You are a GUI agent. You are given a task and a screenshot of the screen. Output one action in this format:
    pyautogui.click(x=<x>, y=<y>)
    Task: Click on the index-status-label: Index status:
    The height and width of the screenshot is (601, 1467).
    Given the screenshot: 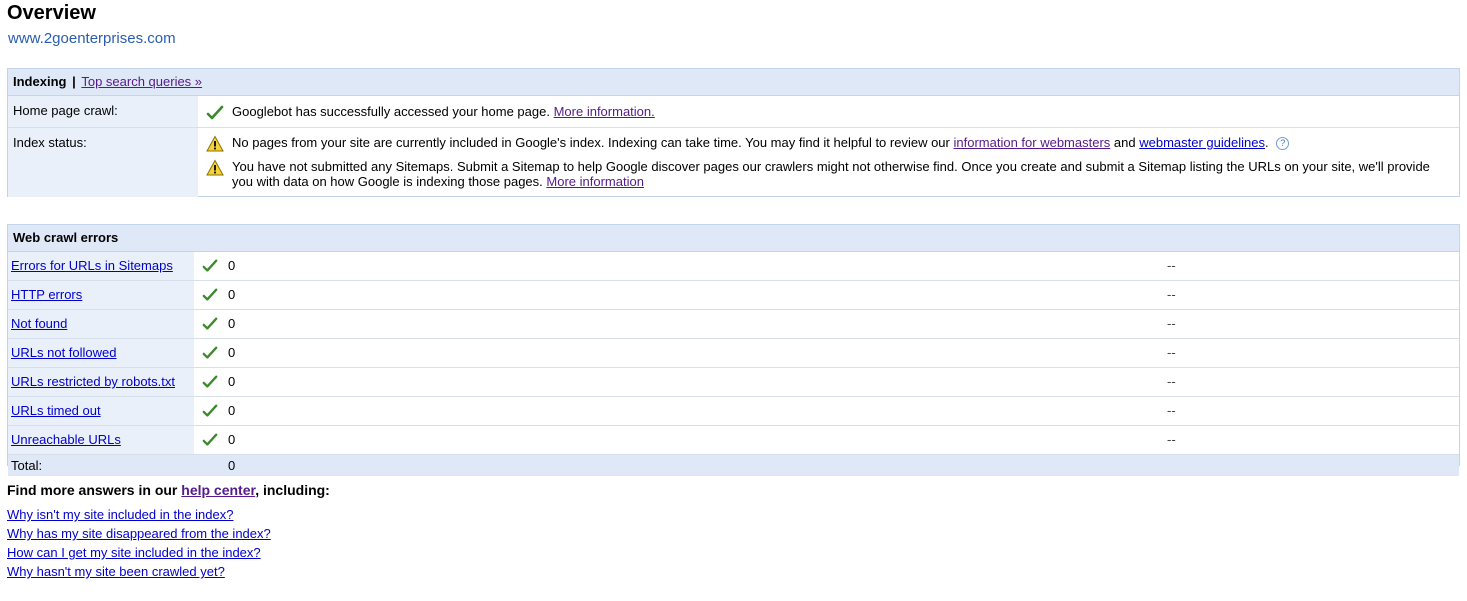 What is the action you would take?
    pyautogui.click(x=103, y=162)
    